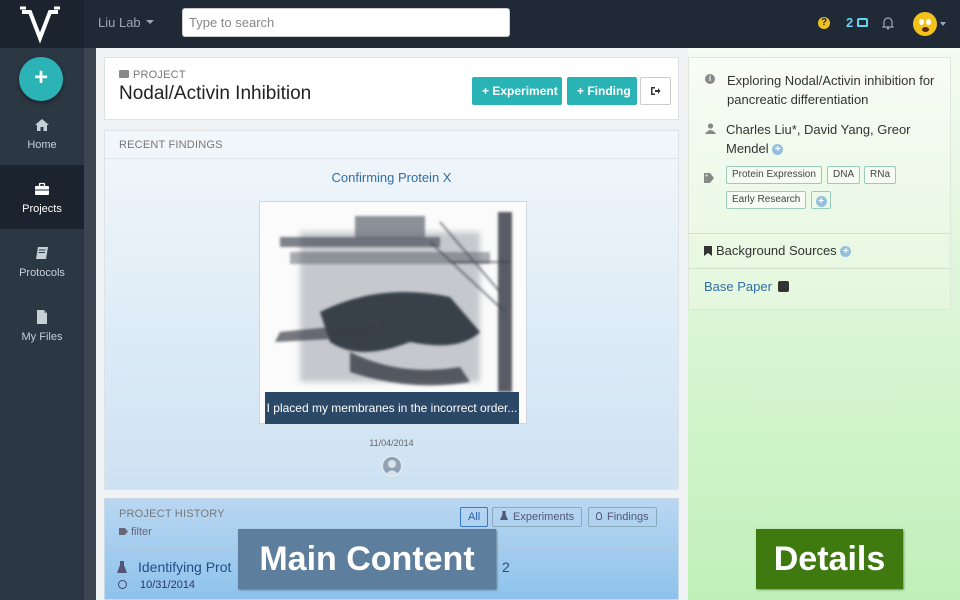  Describe the element at coordinates (844, 175) in the screenshot. I see `tag-chip: DNA` at that location.